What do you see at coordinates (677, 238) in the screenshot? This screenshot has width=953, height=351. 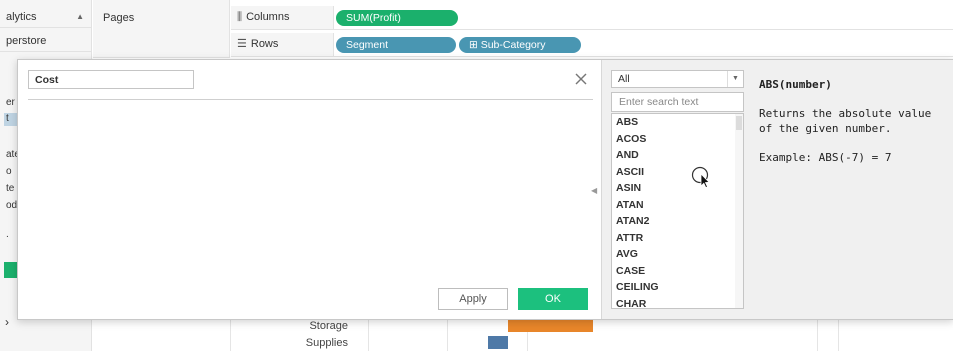 I see `list-item: ATTR` at bounding box center [677, 238].